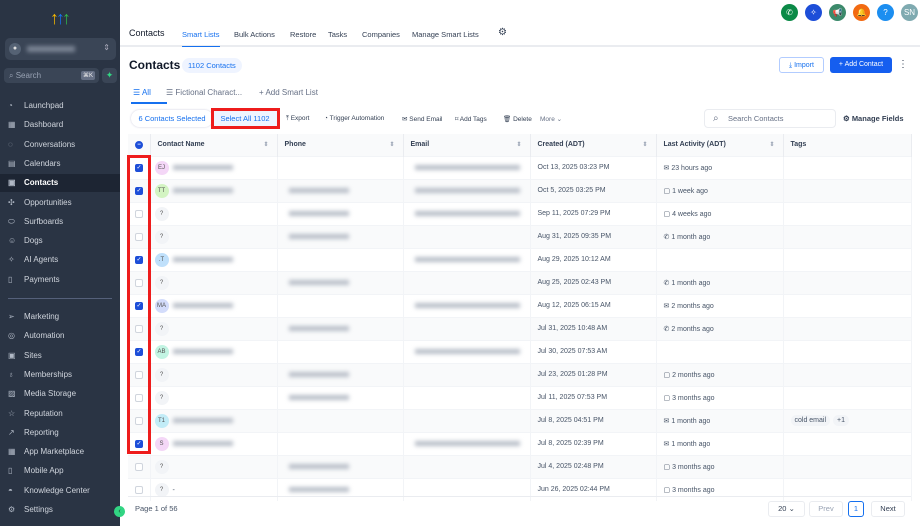  I want to click on phone-icon: ✆, so click(789, 12).